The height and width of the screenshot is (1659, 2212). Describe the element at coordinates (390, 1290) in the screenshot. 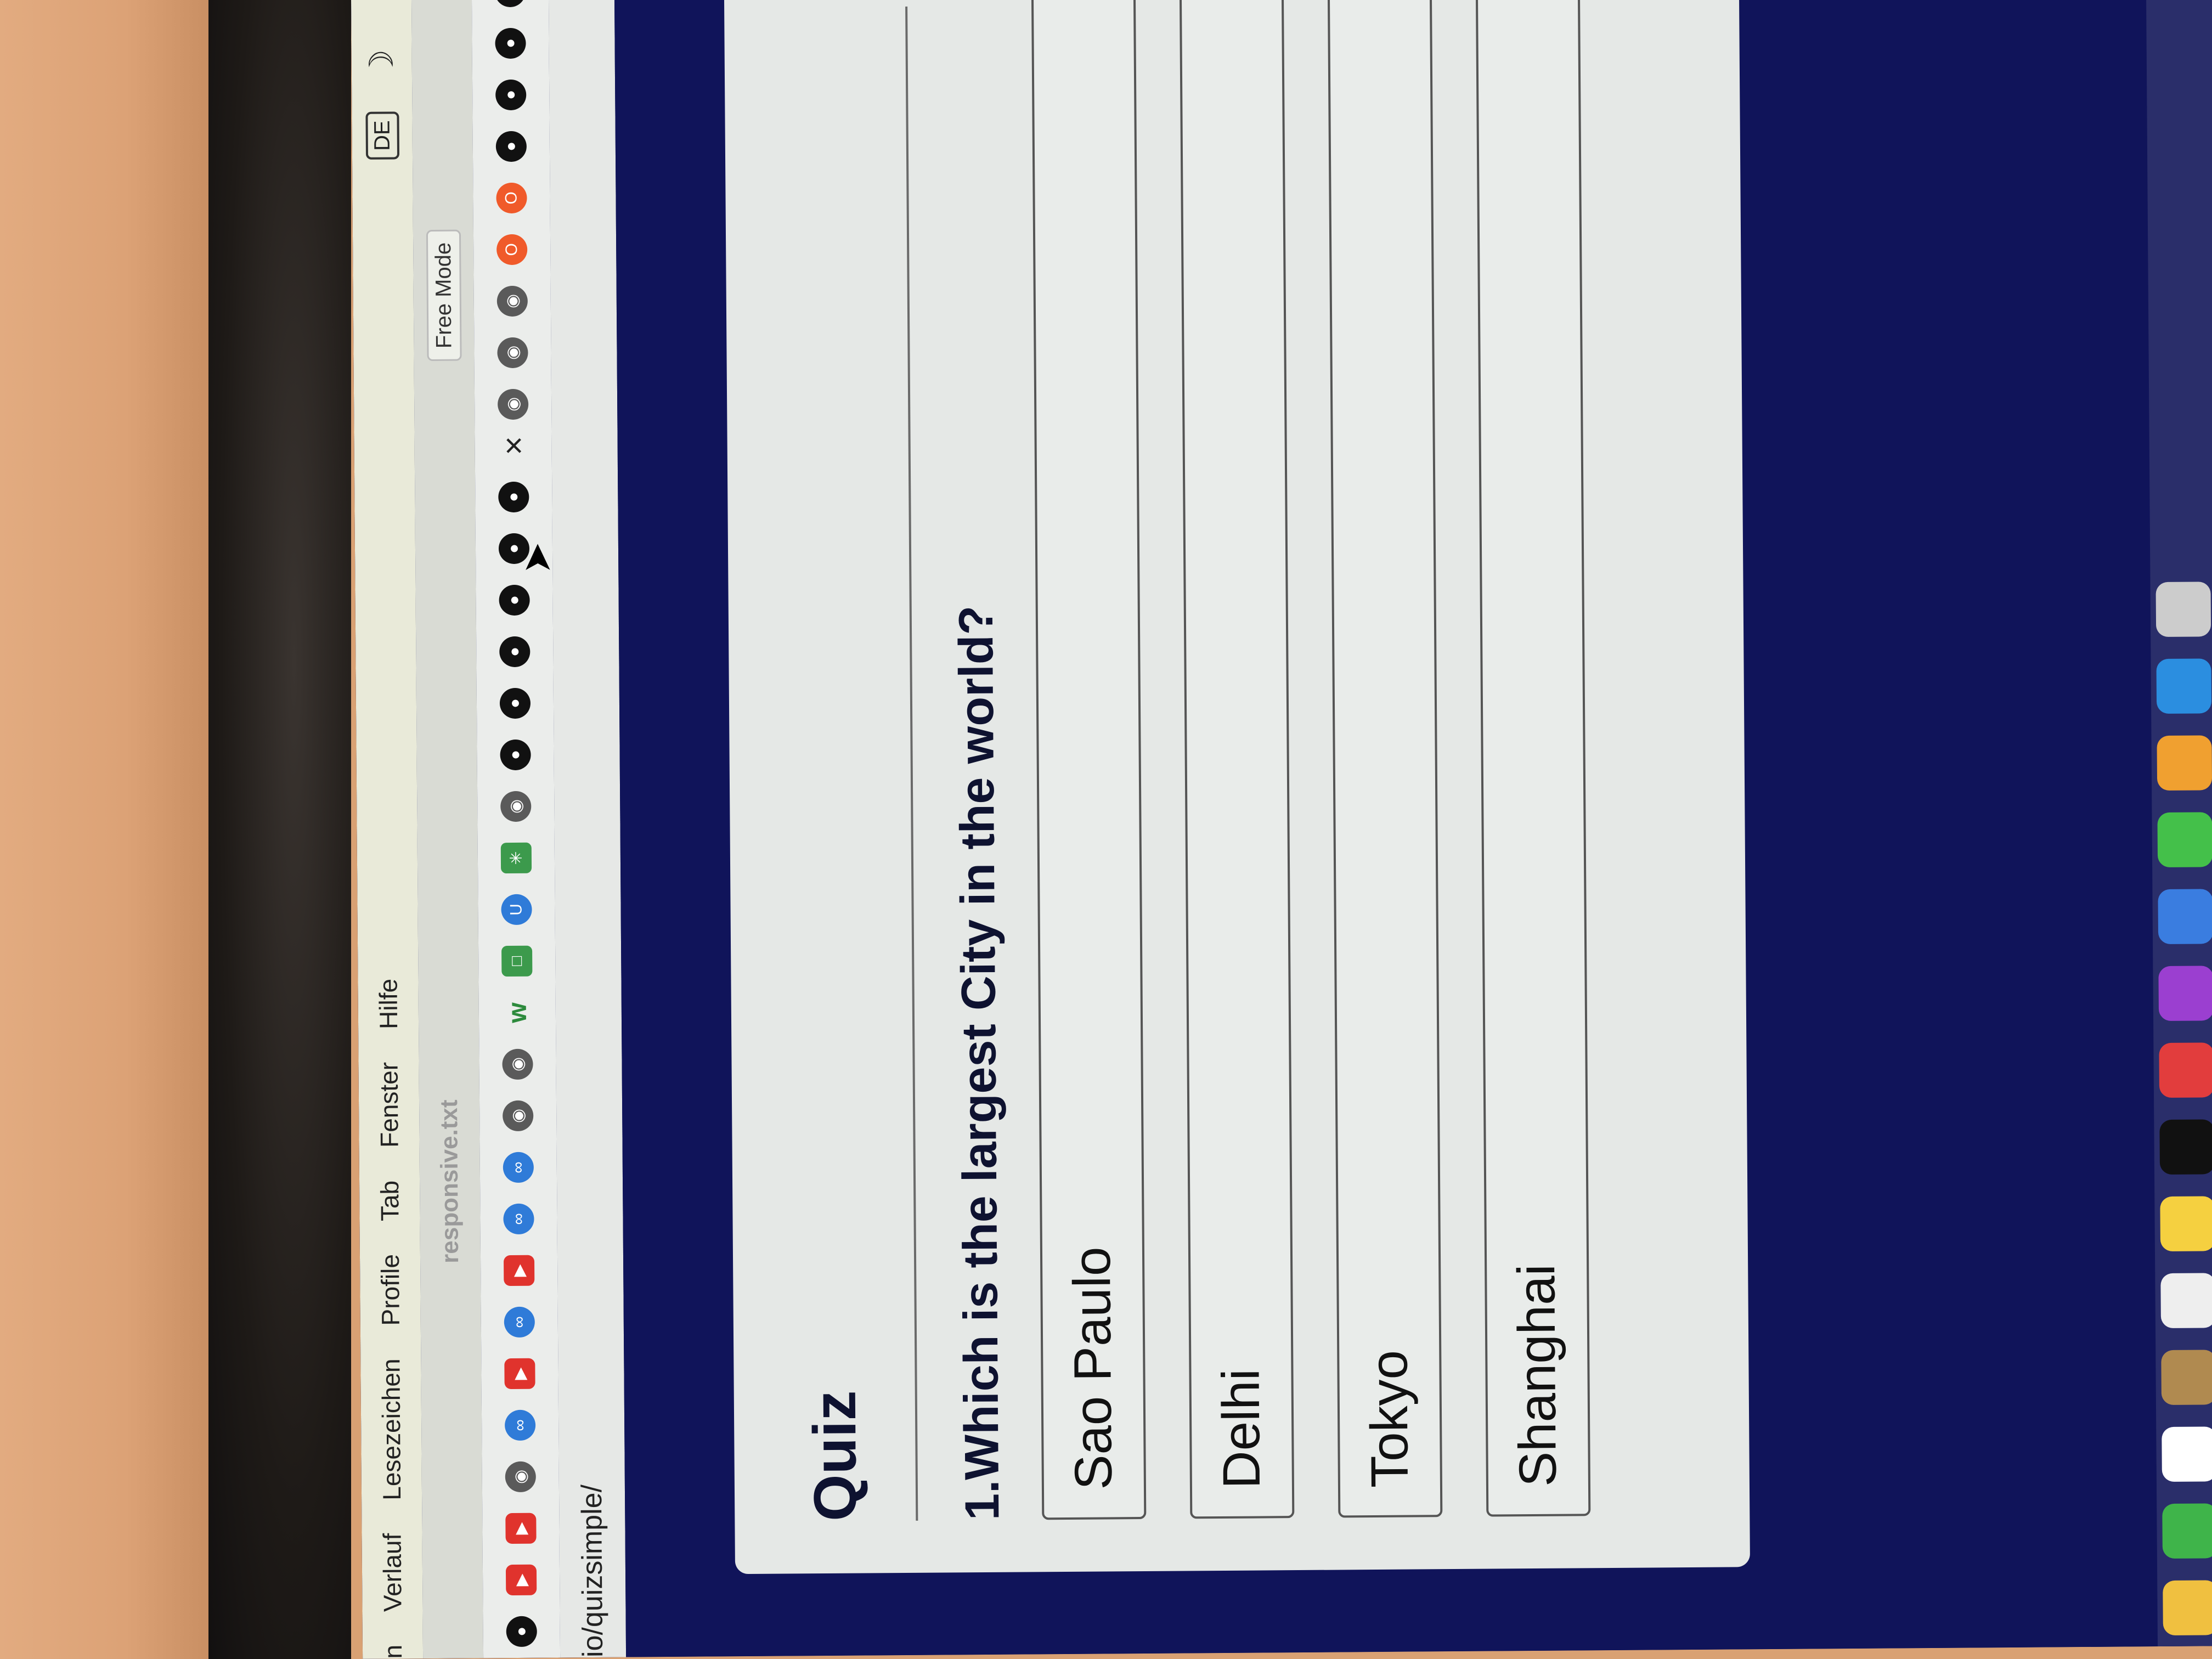

I see `menu-item-profile: Profile` at that location.